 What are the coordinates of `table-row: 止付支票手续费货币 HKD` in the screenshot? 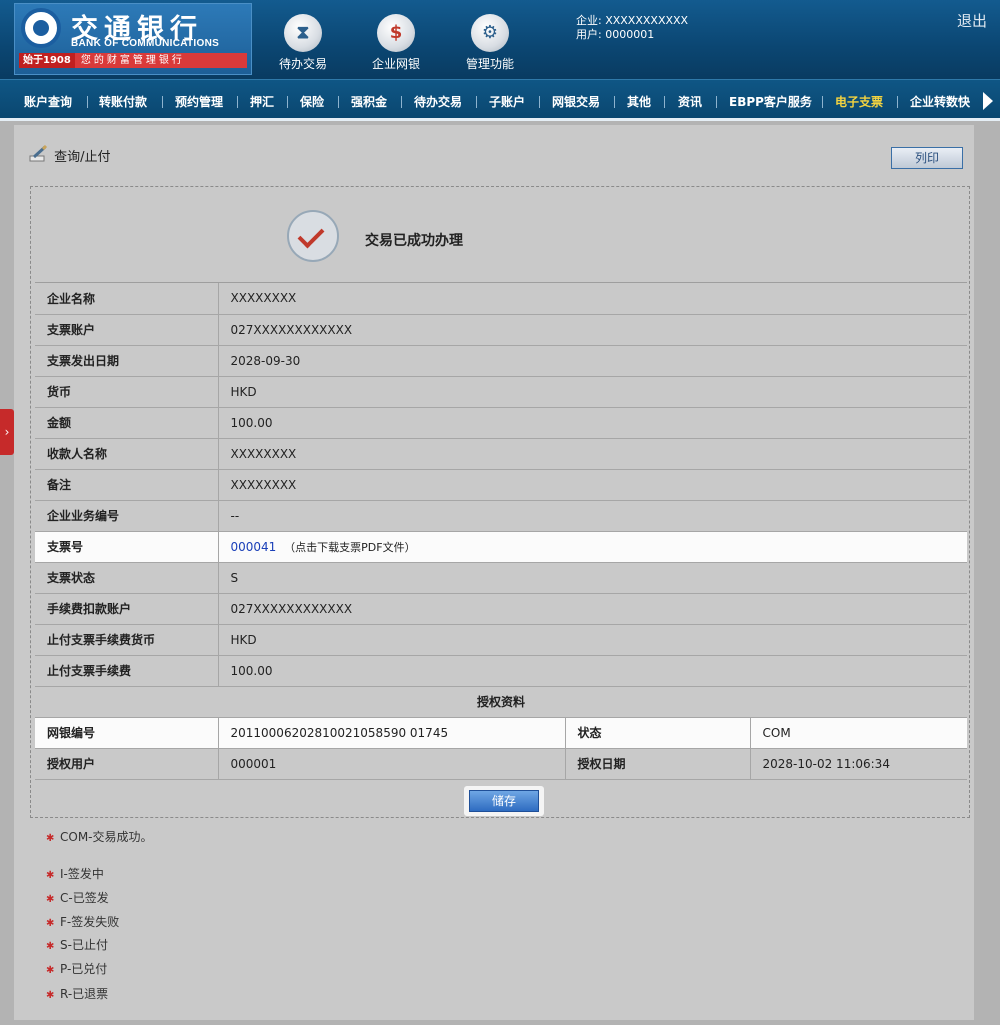 It's located at (501, 640).